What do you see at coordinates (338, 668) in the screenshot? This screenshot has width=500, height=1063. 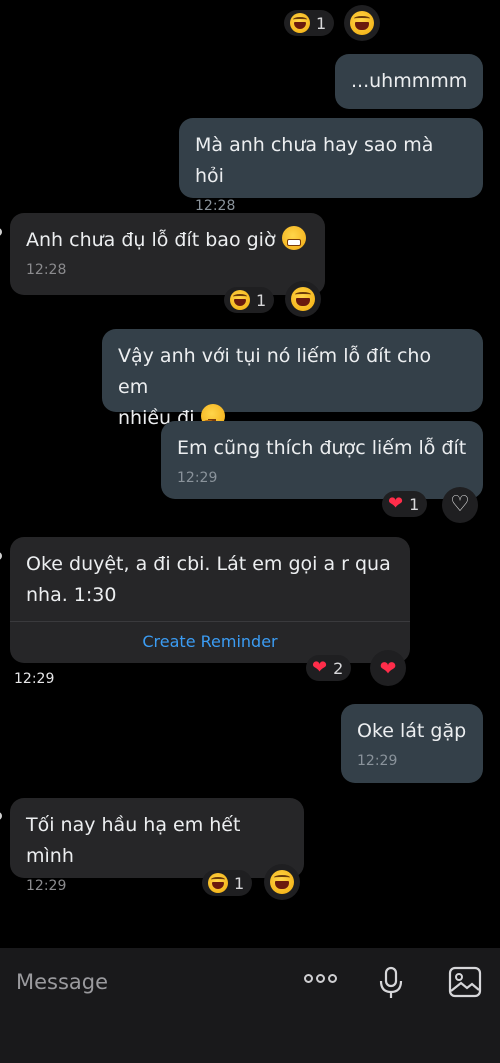 I see `reaction-count: 2` at bounding box center [338, 668].